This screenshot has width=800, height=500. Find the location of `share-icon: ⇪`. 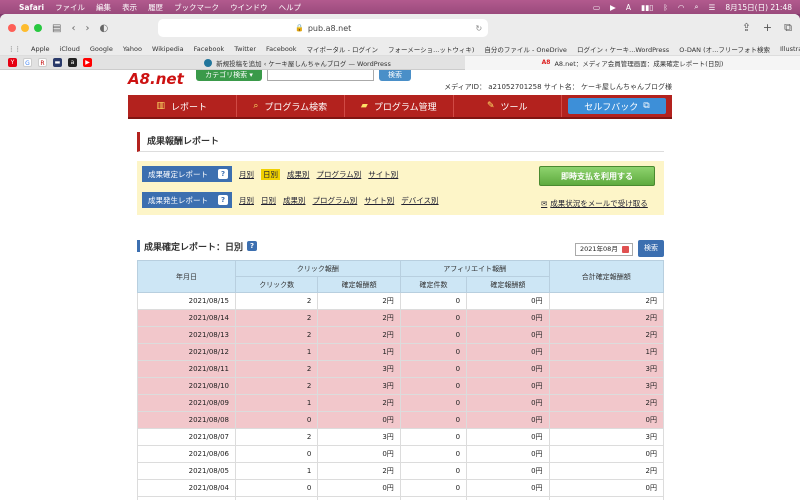

share-icon: ⇪ is located at coordinates (746, 28).